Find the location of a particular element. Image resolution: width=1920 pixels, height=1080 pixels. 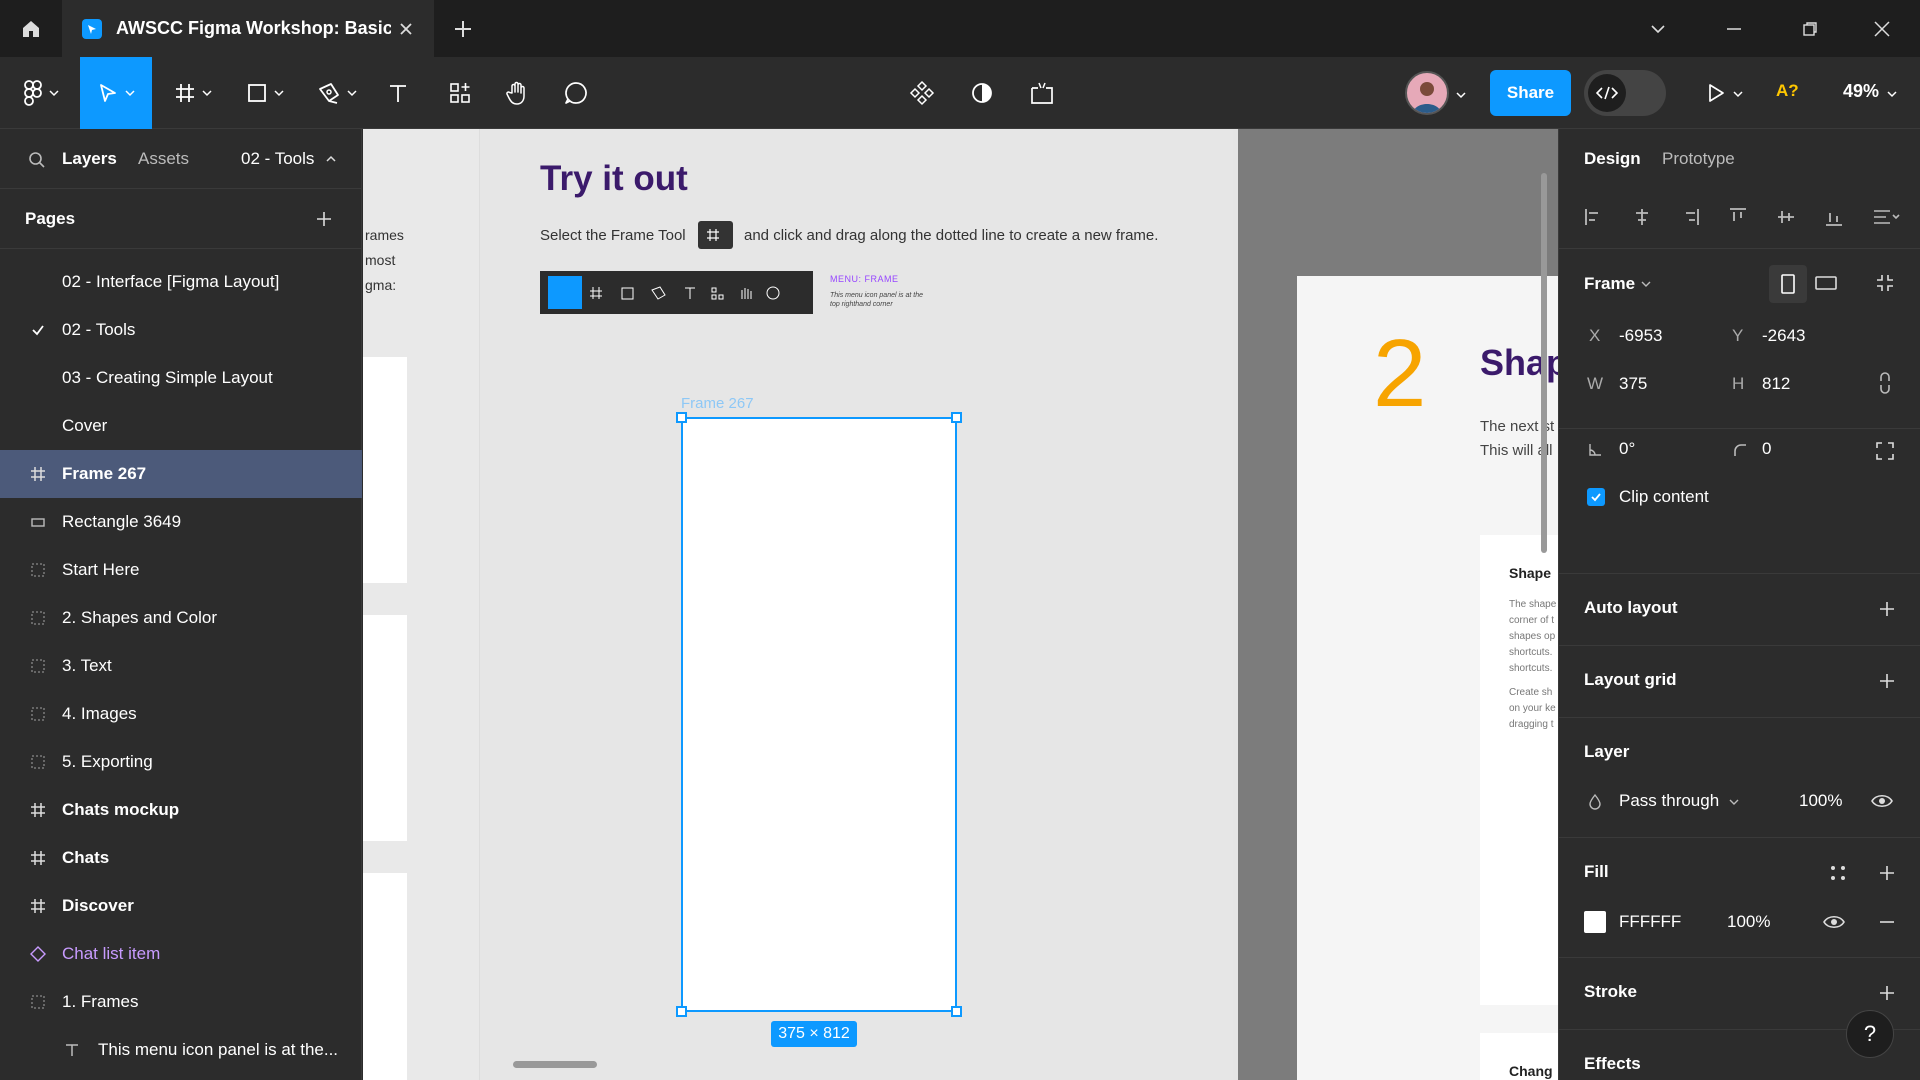

share-button: Share is located at coordinates (1530, 93).